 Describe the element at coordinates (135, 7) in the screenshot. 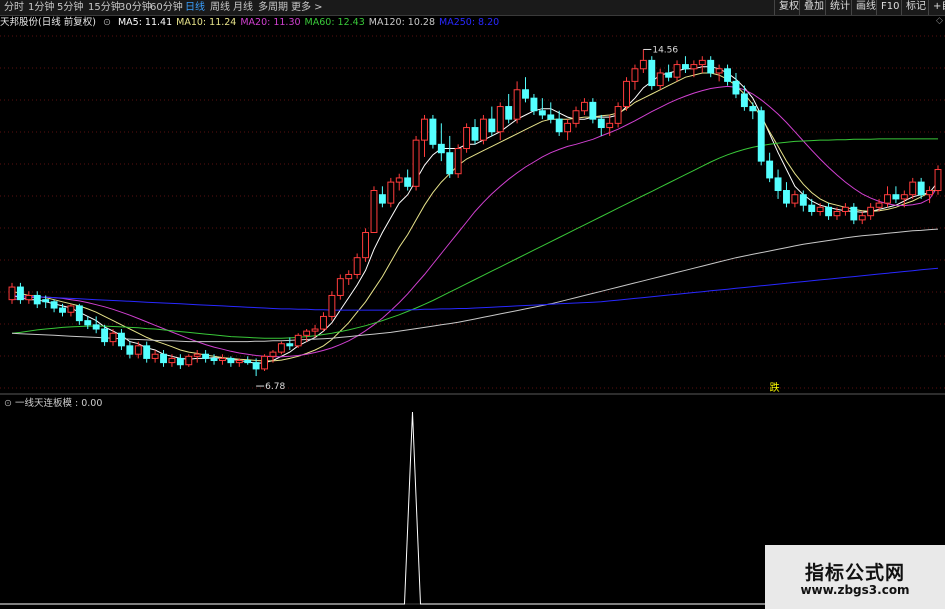

I see `period-tab-4: 30分钟` at that location.